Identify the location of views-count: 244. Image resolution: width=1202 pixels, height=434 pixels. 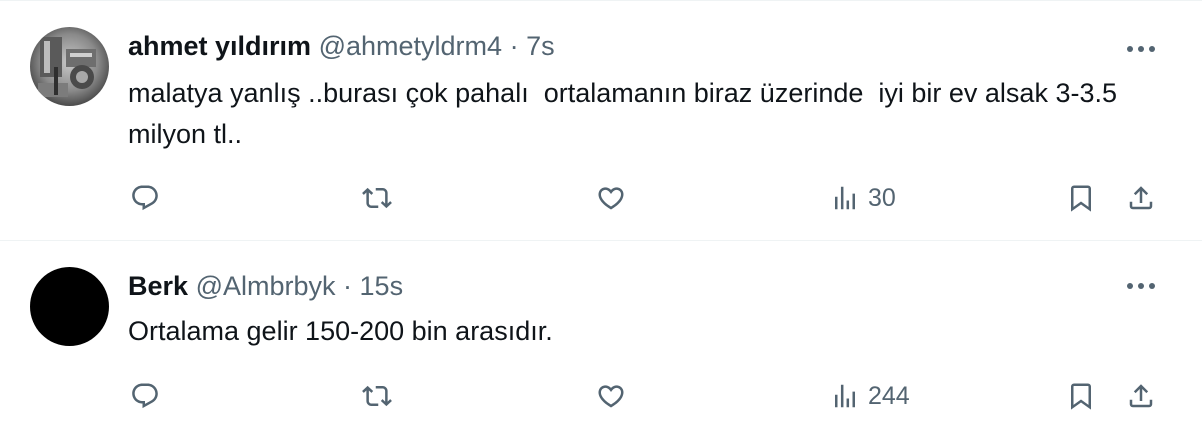
(889, 395).